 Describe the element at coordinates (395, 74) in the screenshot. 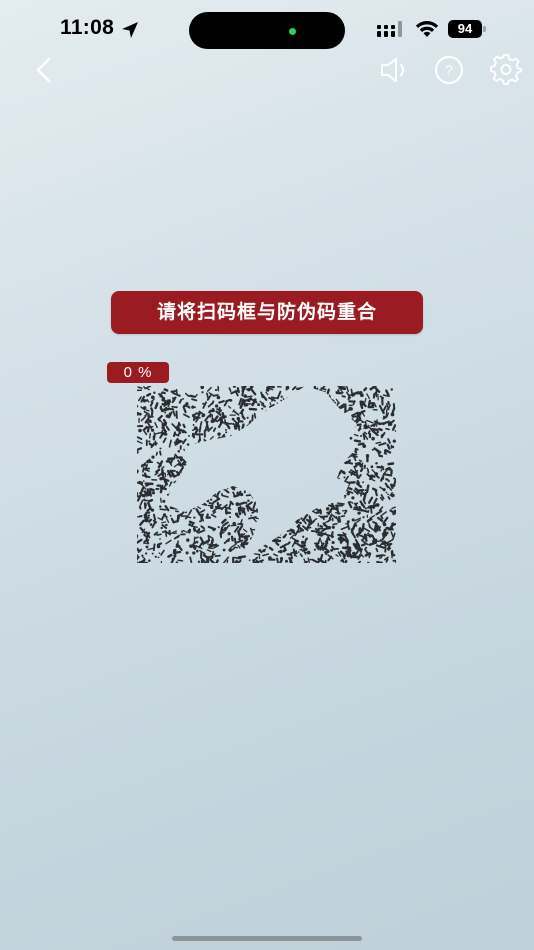

I see `speaker-icon` at that location.